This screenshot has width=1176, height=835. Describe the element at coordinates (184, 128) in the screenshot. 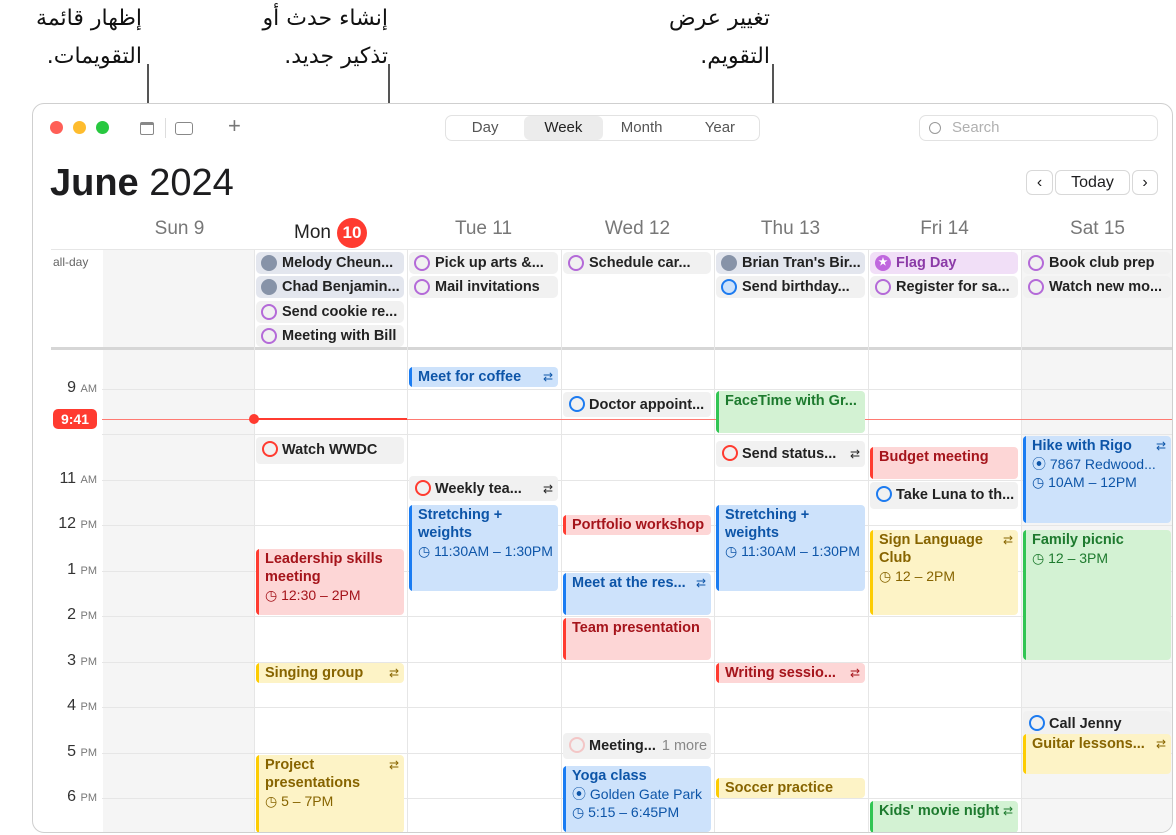

I see `inbox-icon` at that location.